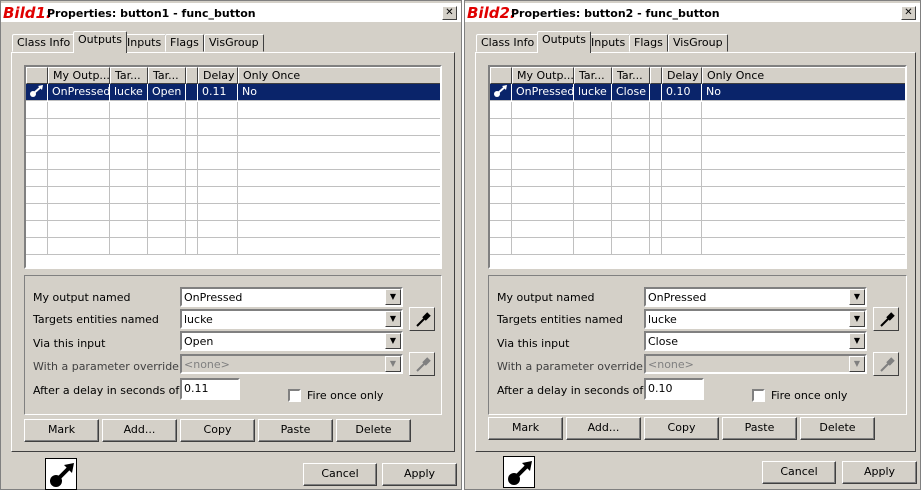 This screenshot has height=490, width=921. Describe the element at coordinates (210, 389) in the screenshot. I see `delay-input: 0.11` at that location.